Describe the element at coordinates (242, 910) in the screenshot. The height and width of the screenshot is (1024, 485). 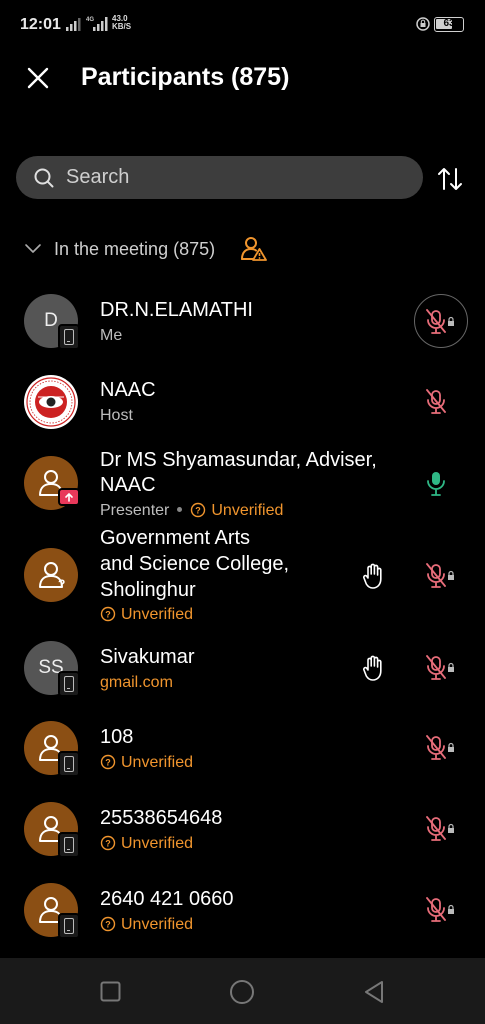
I see `participant-row: 2640 421 0660 ? Unverified` at that location.